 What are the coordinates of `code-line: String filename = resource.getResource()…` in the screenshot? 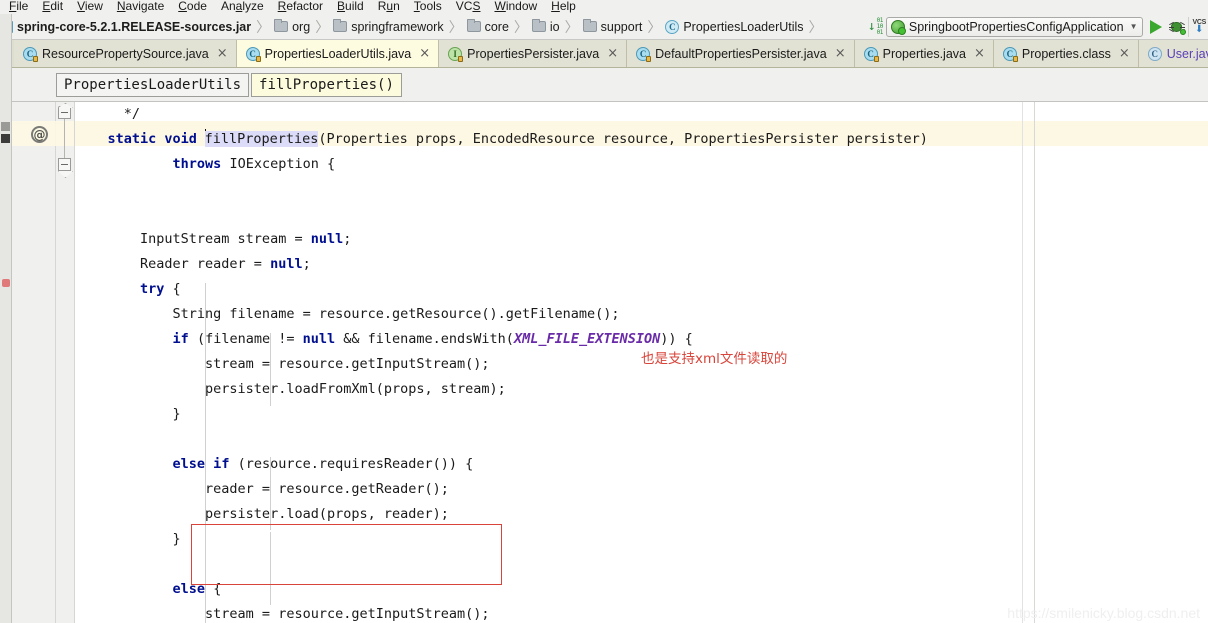 It's located at (641, 314).